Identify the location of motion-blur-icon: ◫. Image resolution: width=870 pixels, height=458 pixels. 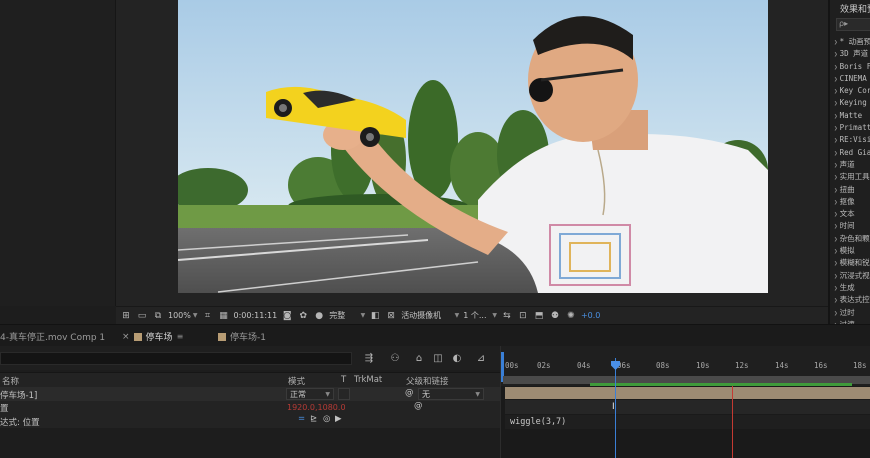
(438, 358).